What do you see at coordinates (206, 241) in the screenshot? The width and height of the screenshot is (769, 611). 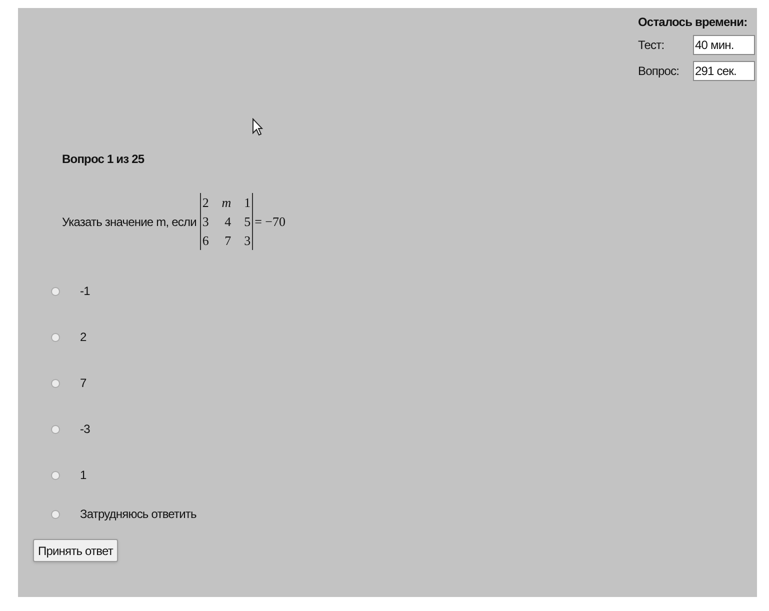 I see `matrix-cell-text: 6` at bounding box center [206, 241].